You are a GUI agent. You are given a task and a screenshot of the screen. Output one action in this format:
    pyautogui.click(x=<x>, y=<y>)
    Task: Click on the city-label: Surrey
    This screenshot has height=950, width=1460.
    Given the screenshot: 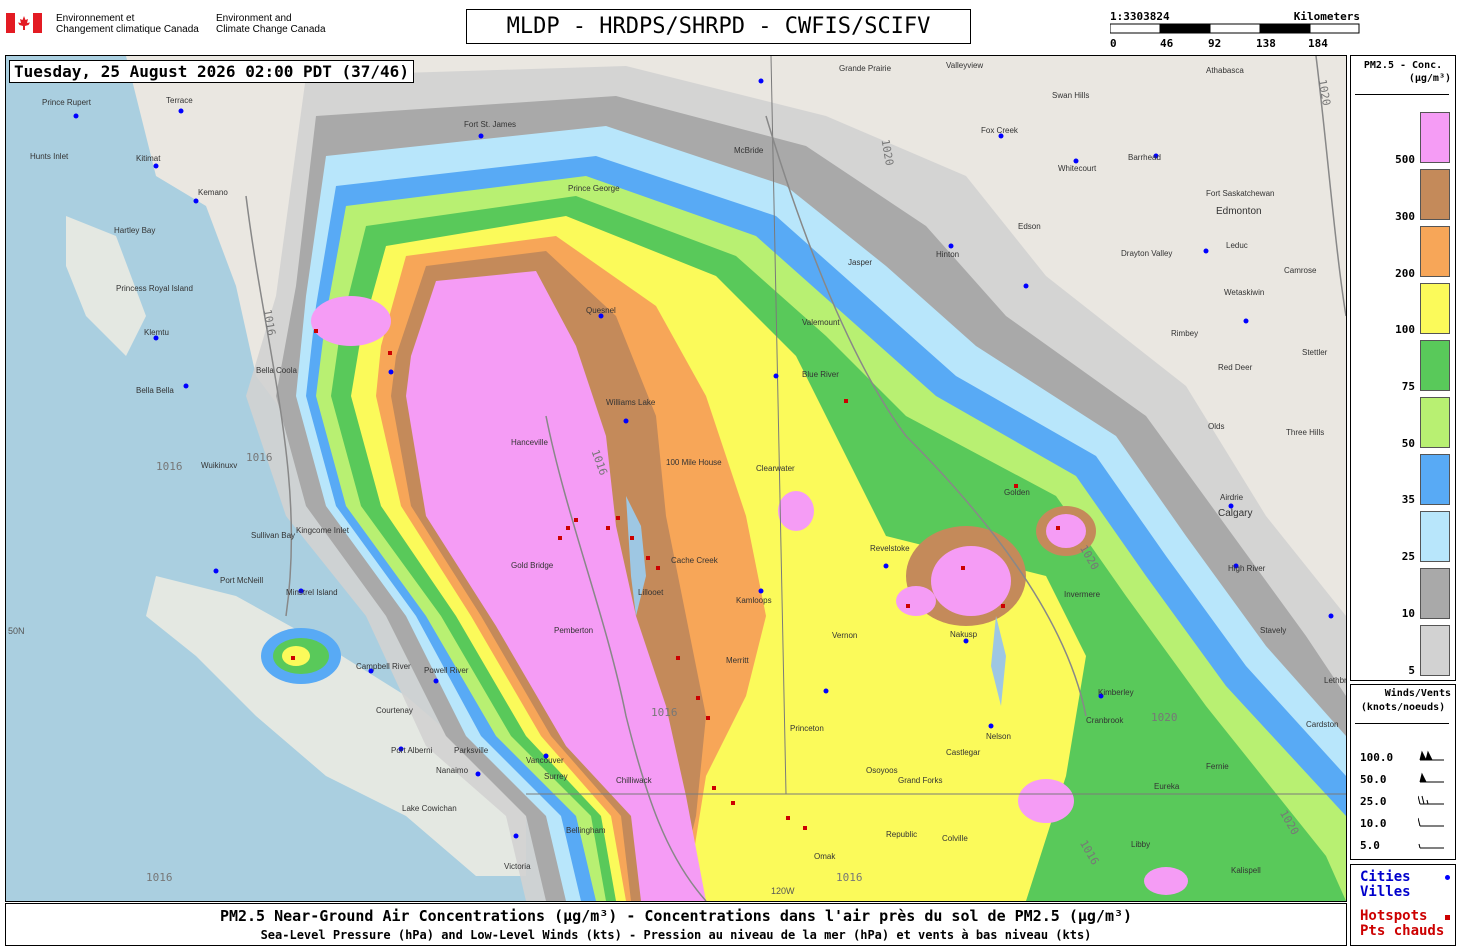 What is the action you would take?
    pyautogui.click(x=556, y=776)
    